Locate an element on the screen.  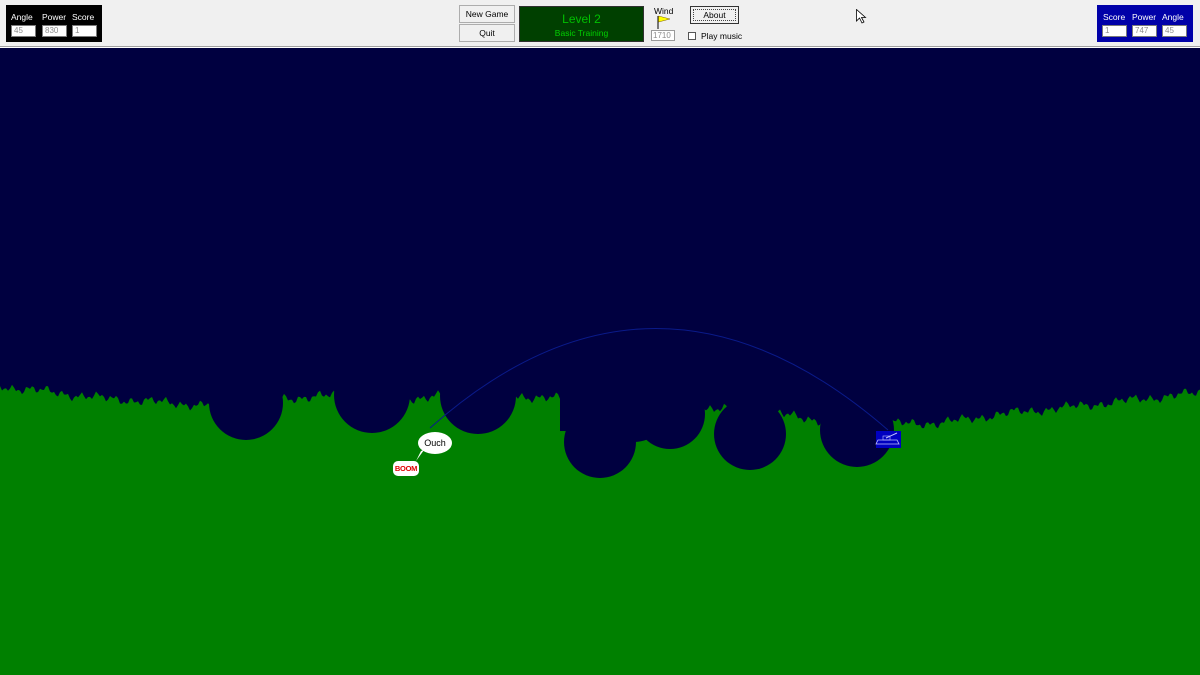
player1-power-label: Power is located at coordinates (54, 17).